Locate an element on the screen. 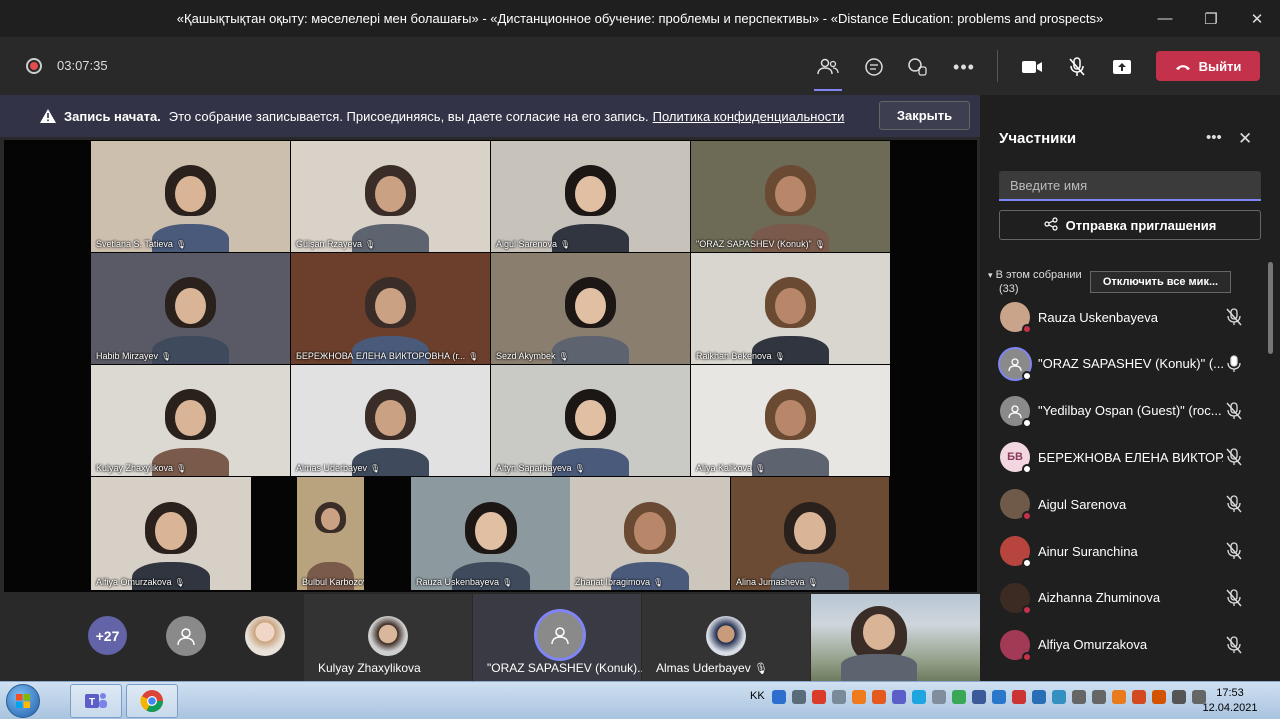 This screenshot has width=1280, height=719. volume-icon is located at coordinates (839, 697).